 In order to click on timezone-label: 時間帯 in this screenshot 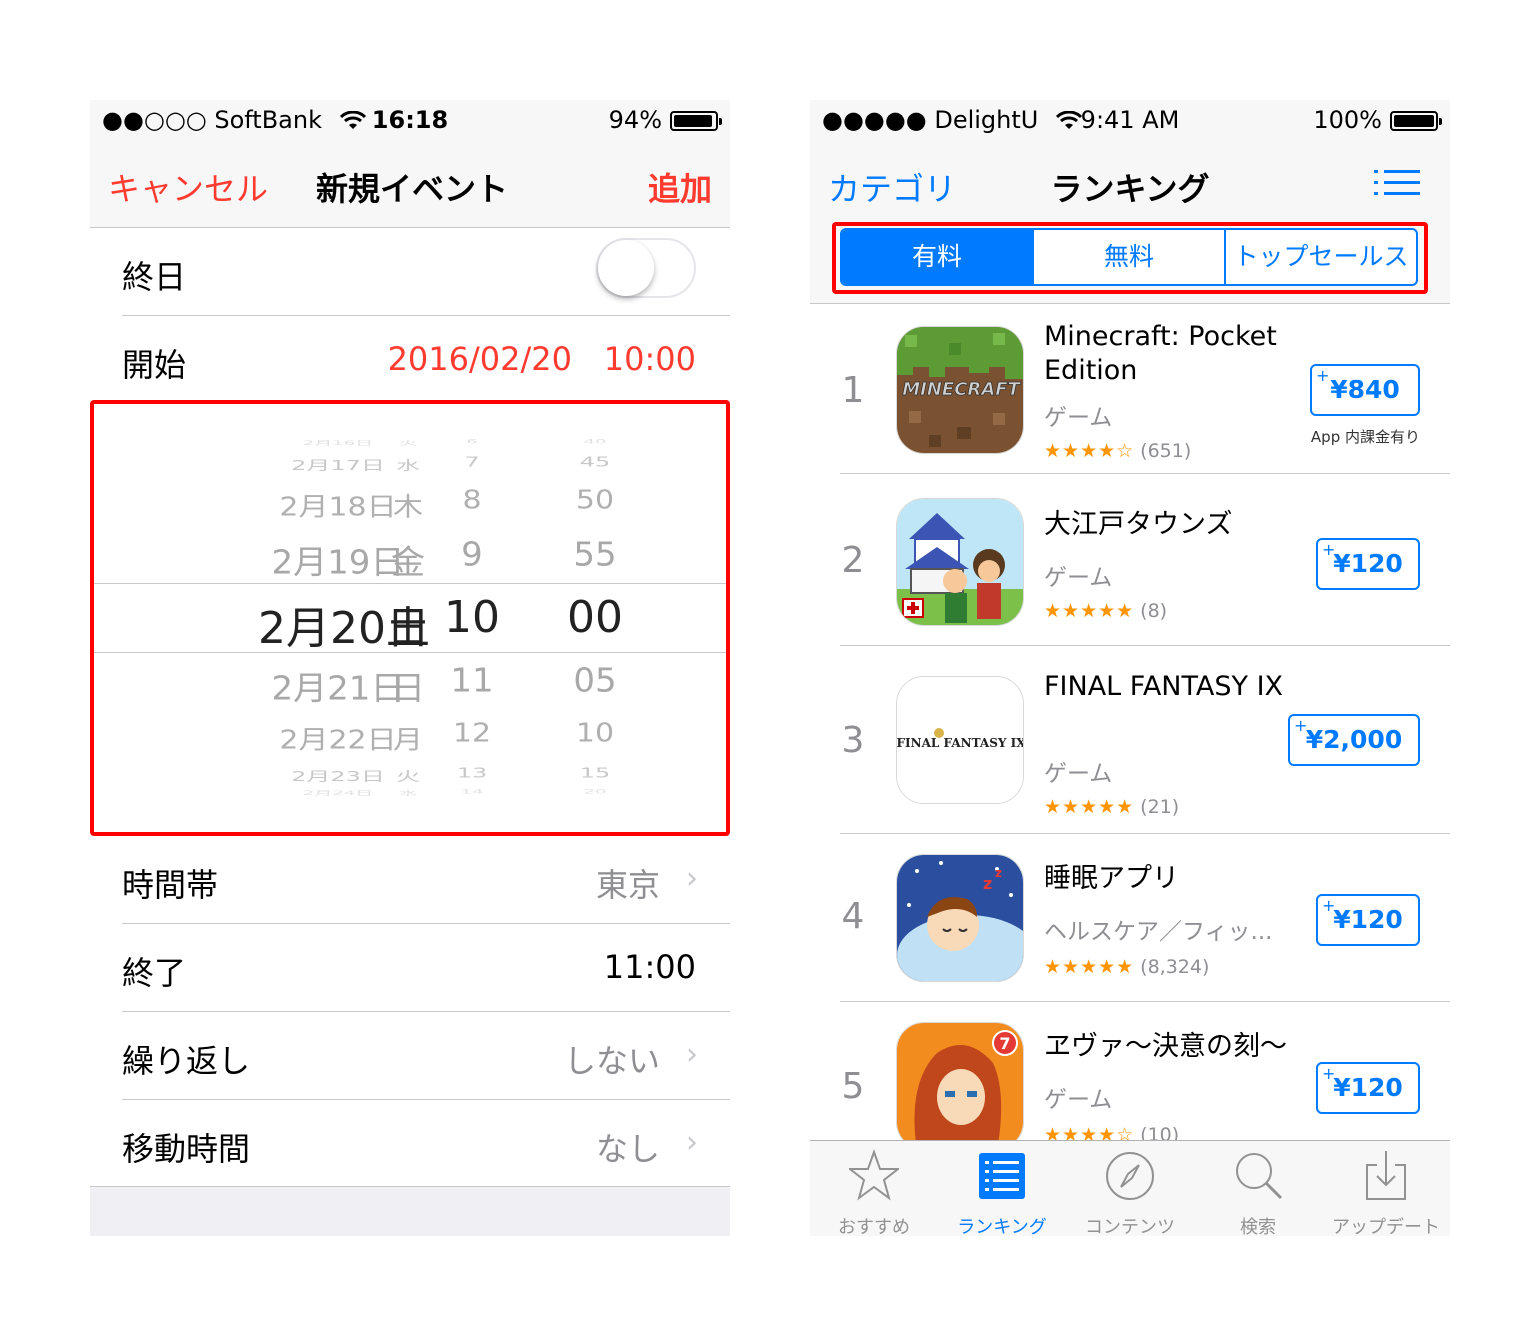, I will do `click(170, 885)`.